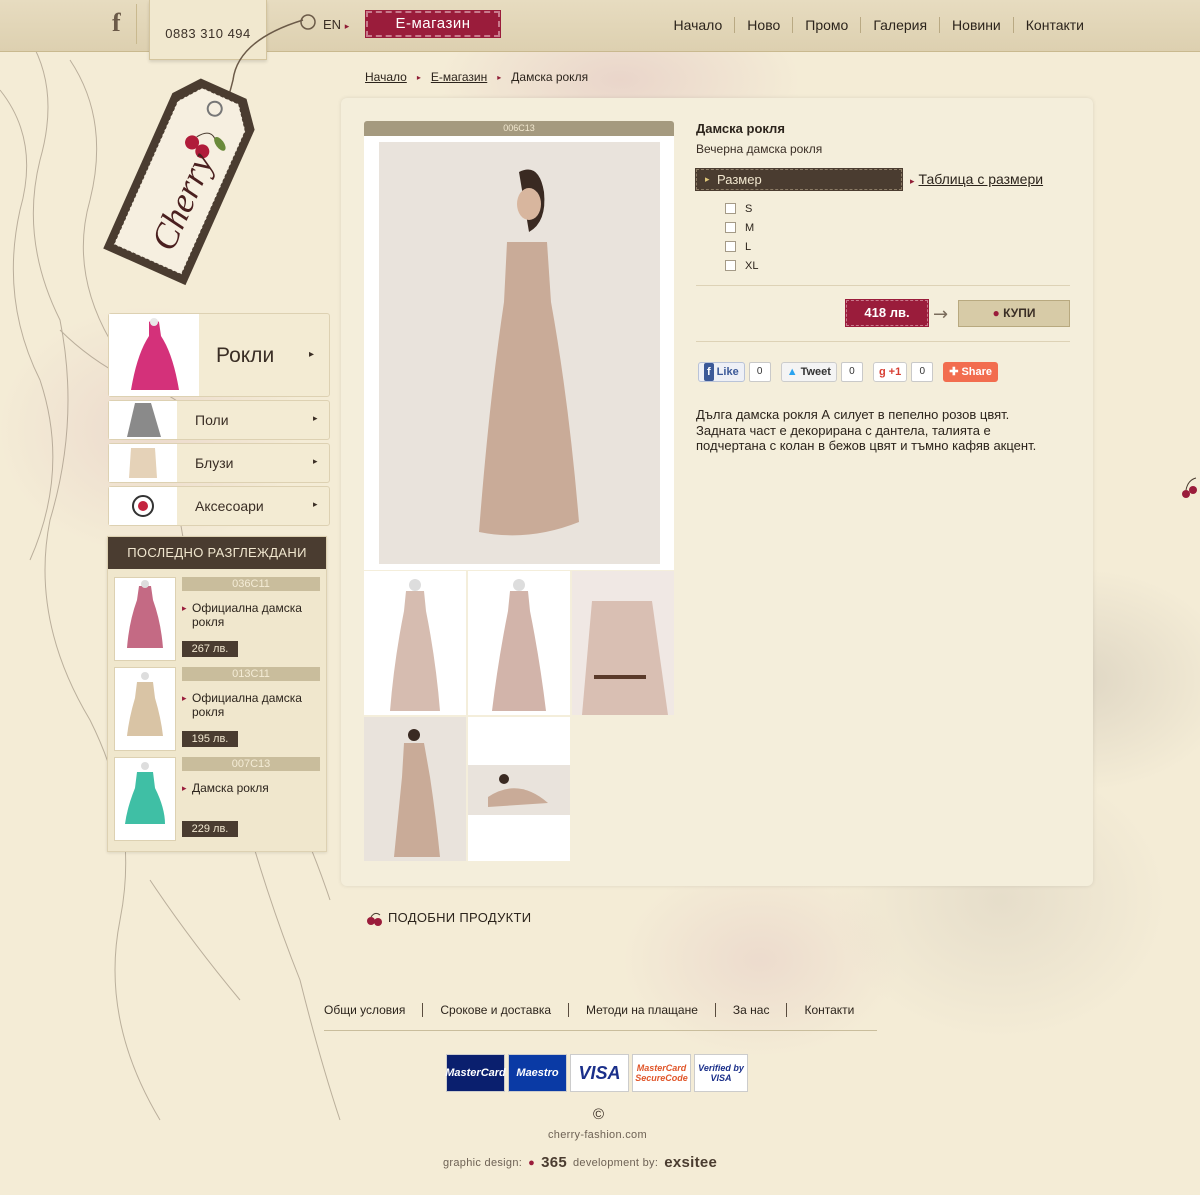 This screenshot has width=1200, height=1195. What do you see at coordinates (496, 1010) in the screenshot?
I see `footer-link-delivery: Срокове и доставка` at bounding box center [496, 1010].